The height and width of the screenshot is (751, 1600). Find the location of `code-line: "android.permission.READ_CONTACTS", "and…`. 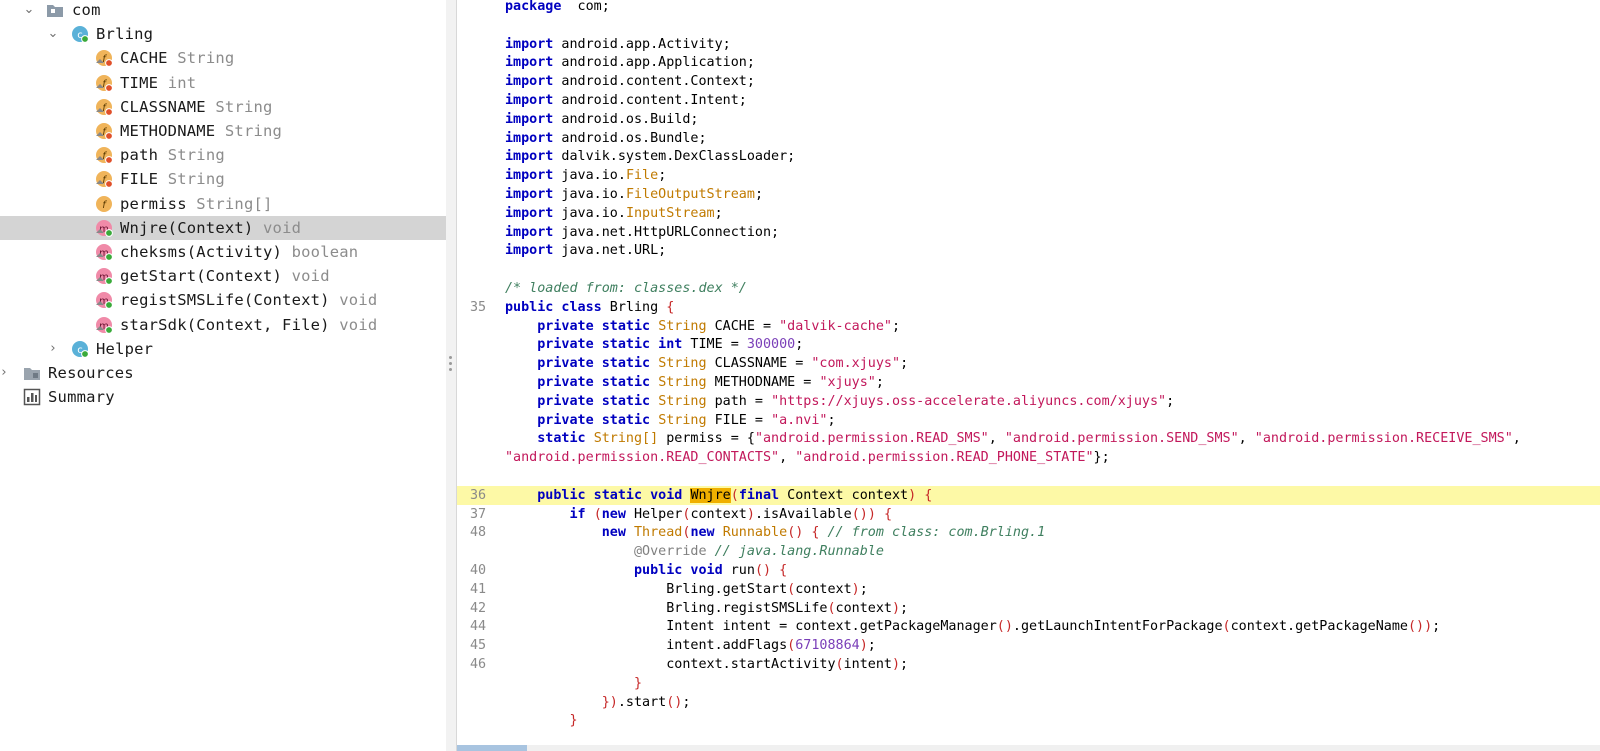

code-line: "android.permission.READ_CONTACTS", "and… is located at coordinates (1028, 457).